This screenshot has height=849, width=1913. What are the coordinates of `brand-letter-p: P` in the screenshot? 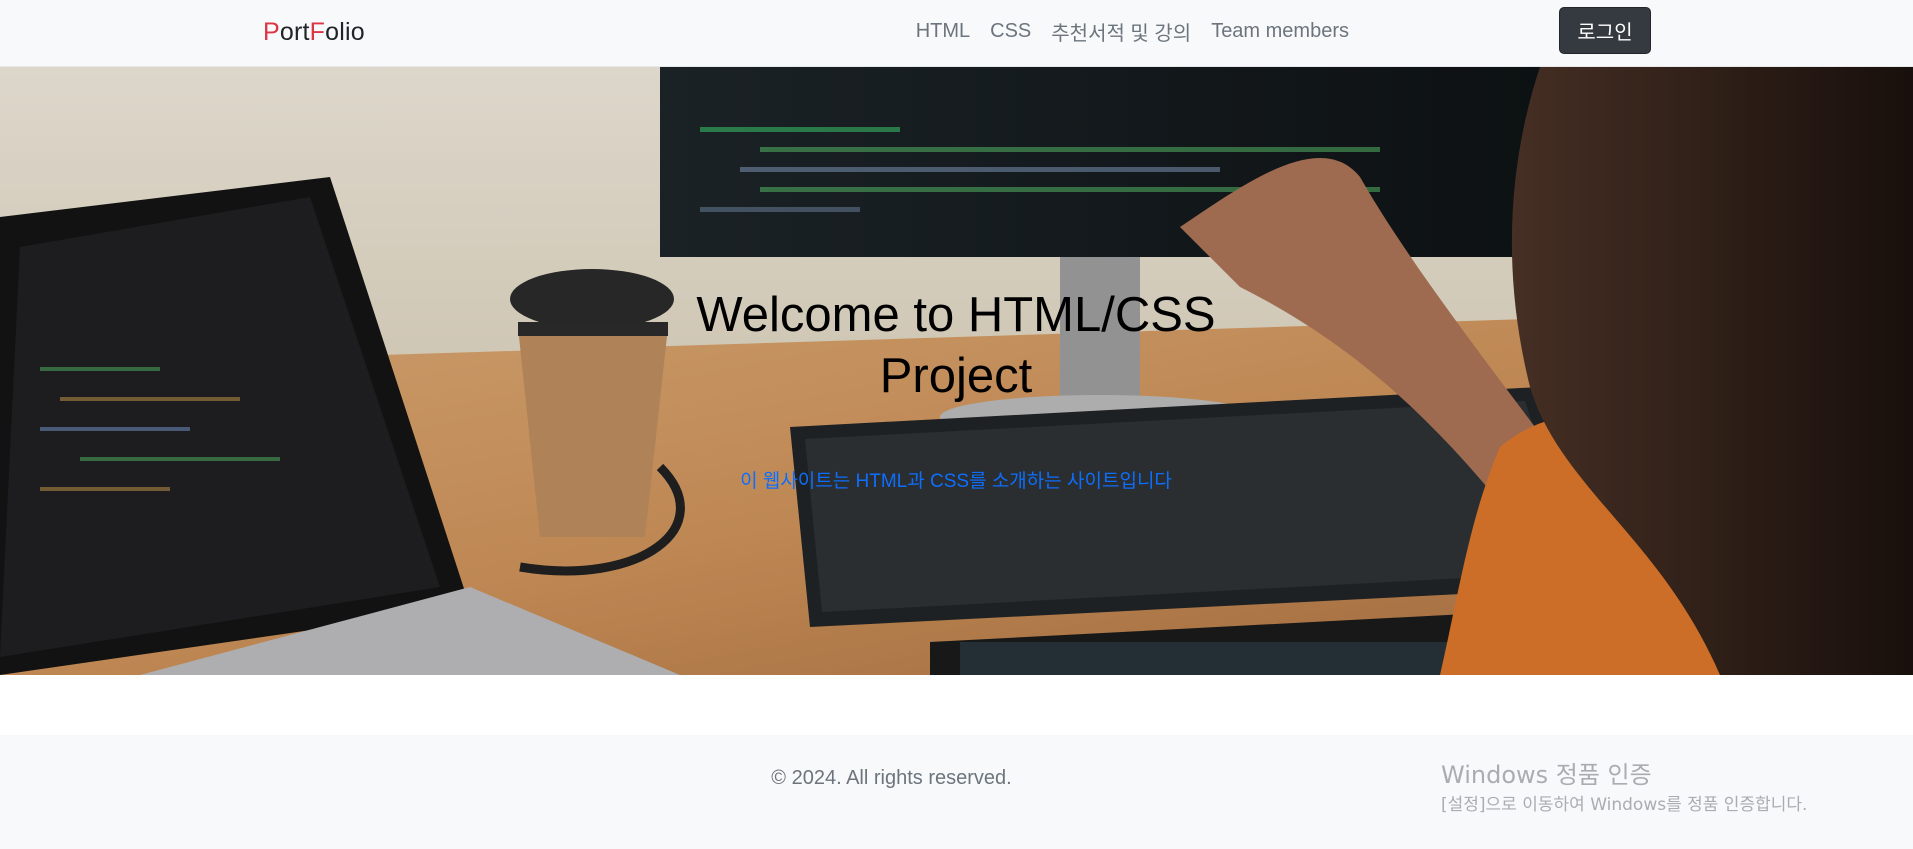 It's located at (271, 32).